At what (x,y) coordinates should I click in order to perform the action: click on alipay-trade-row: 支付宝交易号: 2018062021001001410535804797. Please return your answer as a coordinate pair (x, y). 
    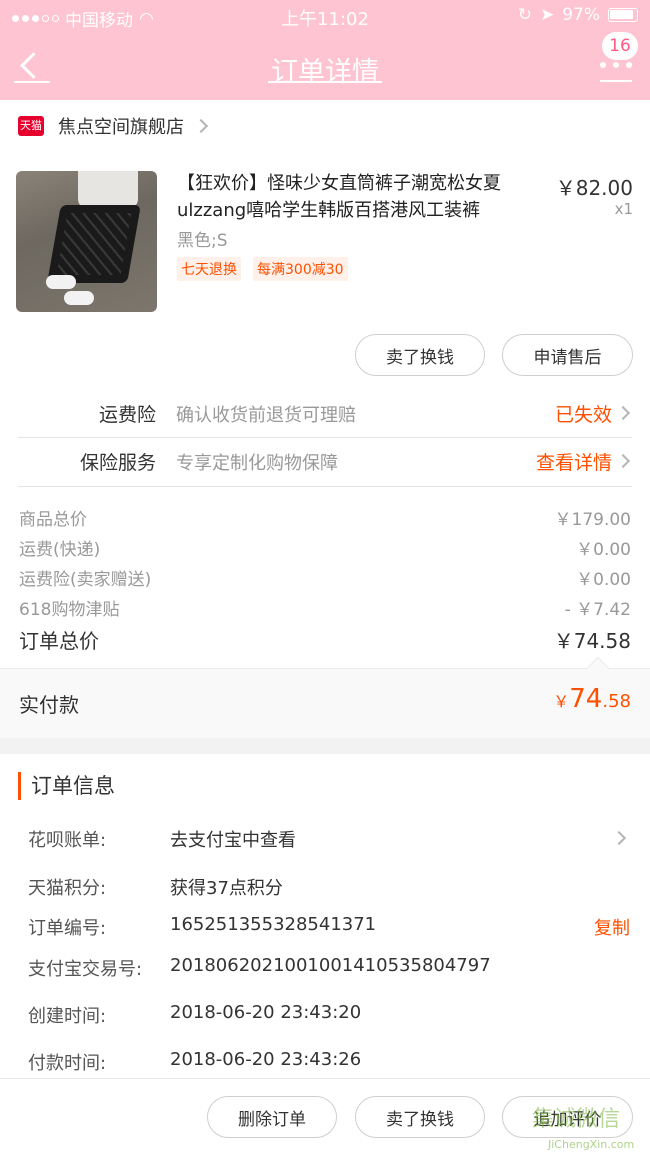
    Looking at the image, I should click on (259, 967).